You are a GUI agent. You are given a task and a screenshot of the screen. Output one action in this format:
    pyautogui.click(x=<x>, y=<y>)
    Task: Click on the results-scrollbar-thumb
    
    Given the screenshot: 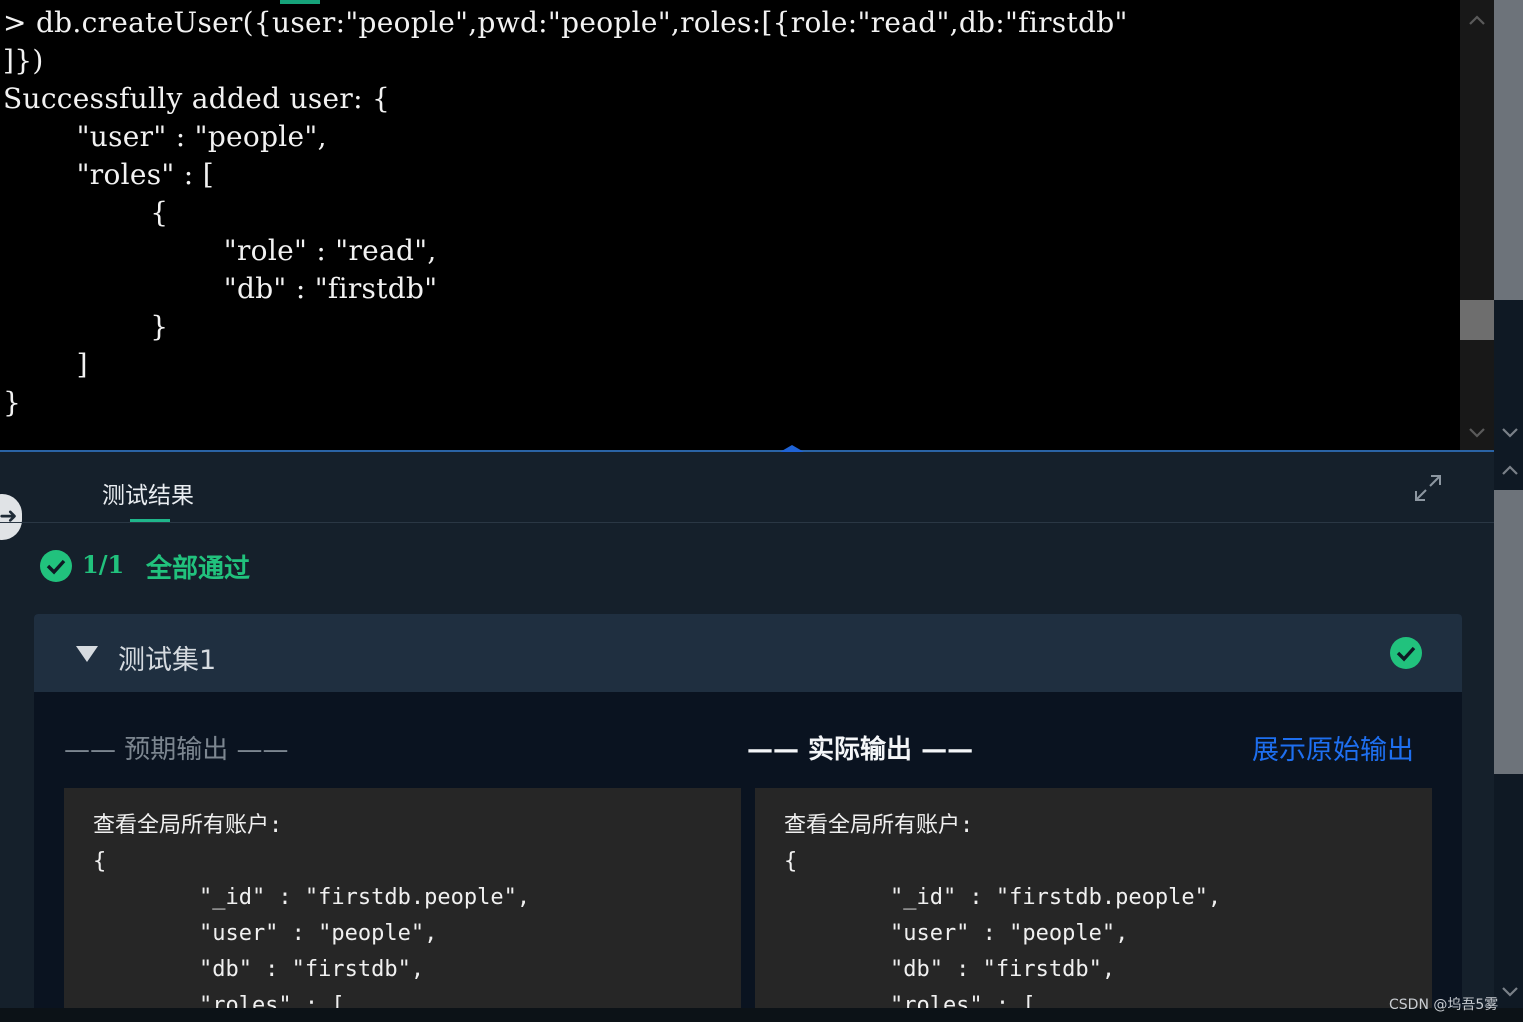 What is the action you would take?
    pyautogui.click(x=1508, y=632)
    